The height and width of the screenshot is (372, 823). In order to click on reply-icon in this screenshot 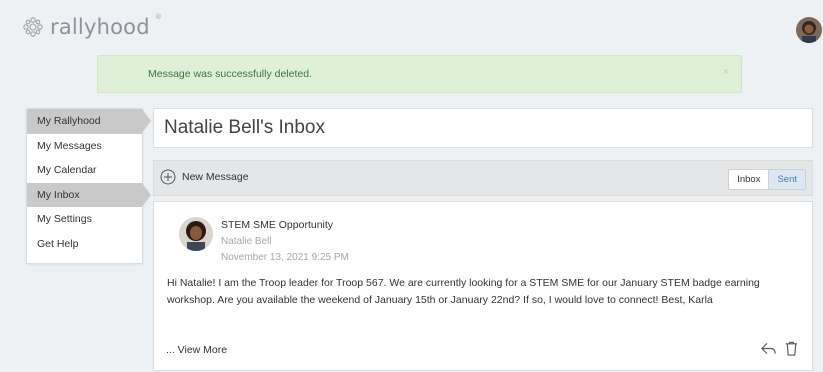, I will do `click(768, 348)`.